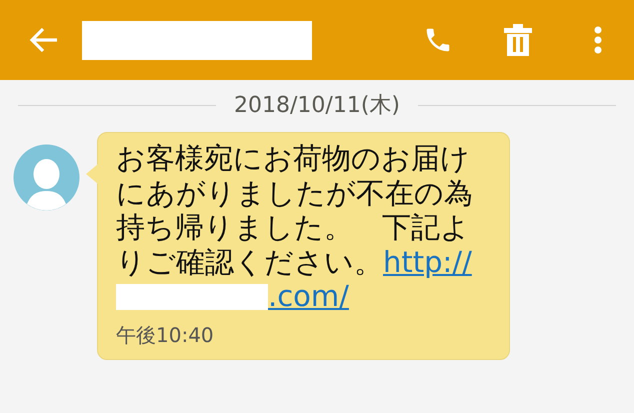 Image resolution: width=634 pixels, height=413 pixels. What do you see at coordinates (46, 177) in the screenshot?
I see `avatar-icon` at bounding box center [46, 177].